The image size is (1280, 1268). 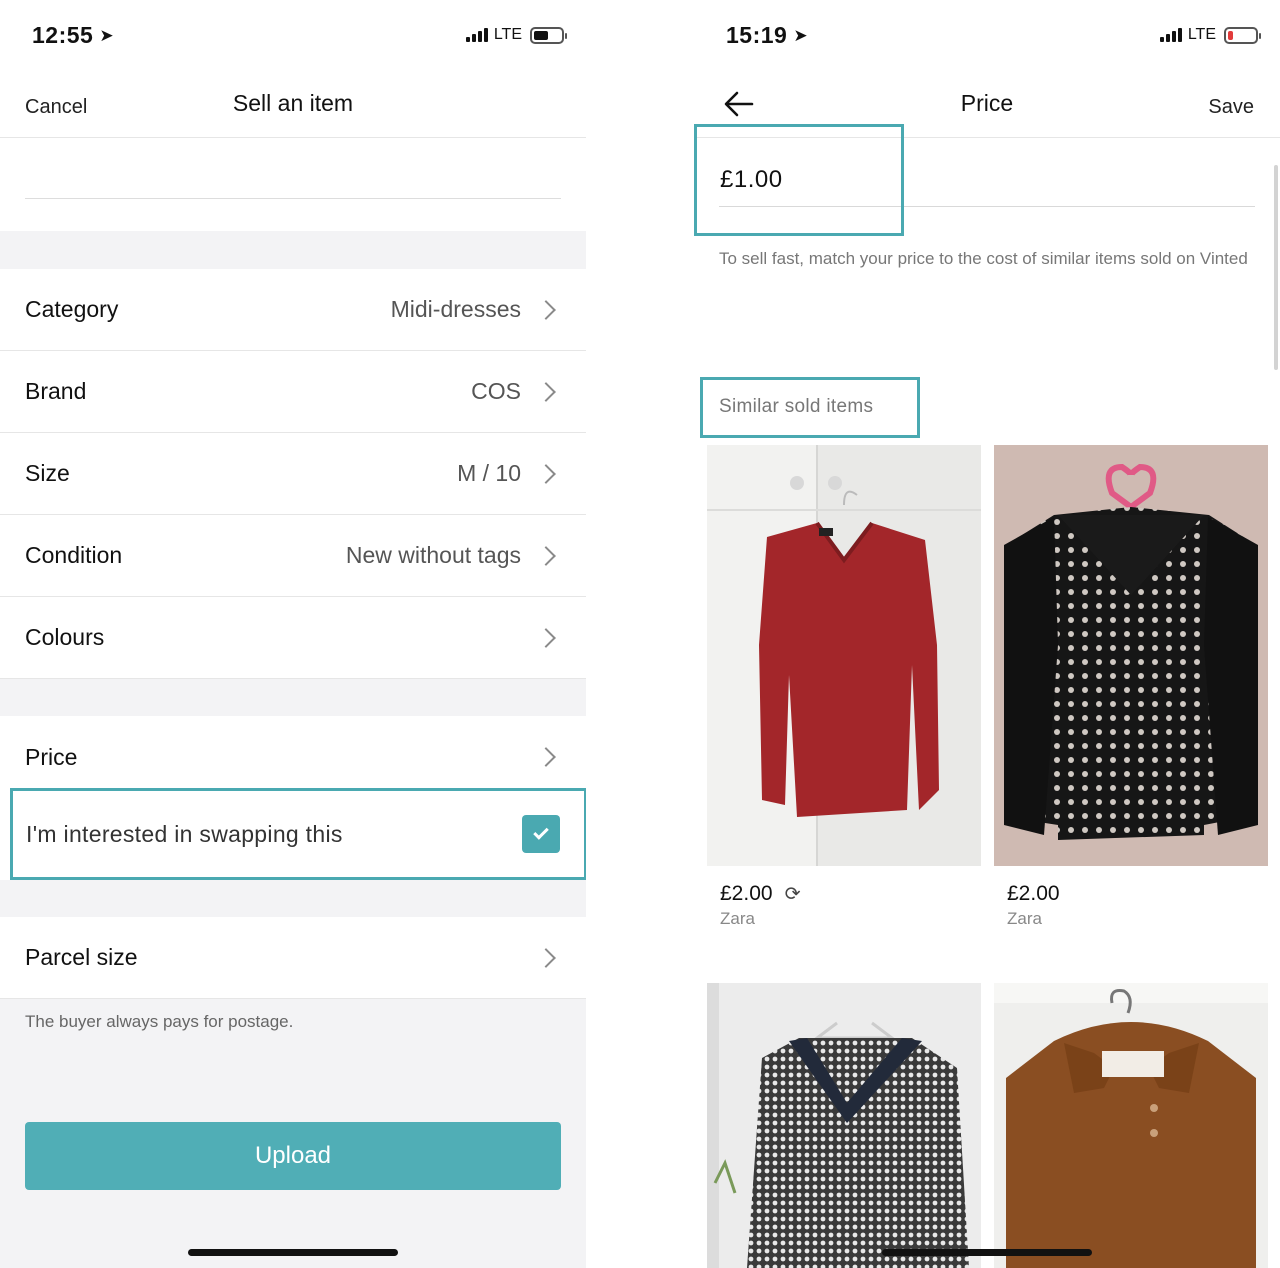 I want to click on condition-value: New without tags, so click(x=433, y=555).